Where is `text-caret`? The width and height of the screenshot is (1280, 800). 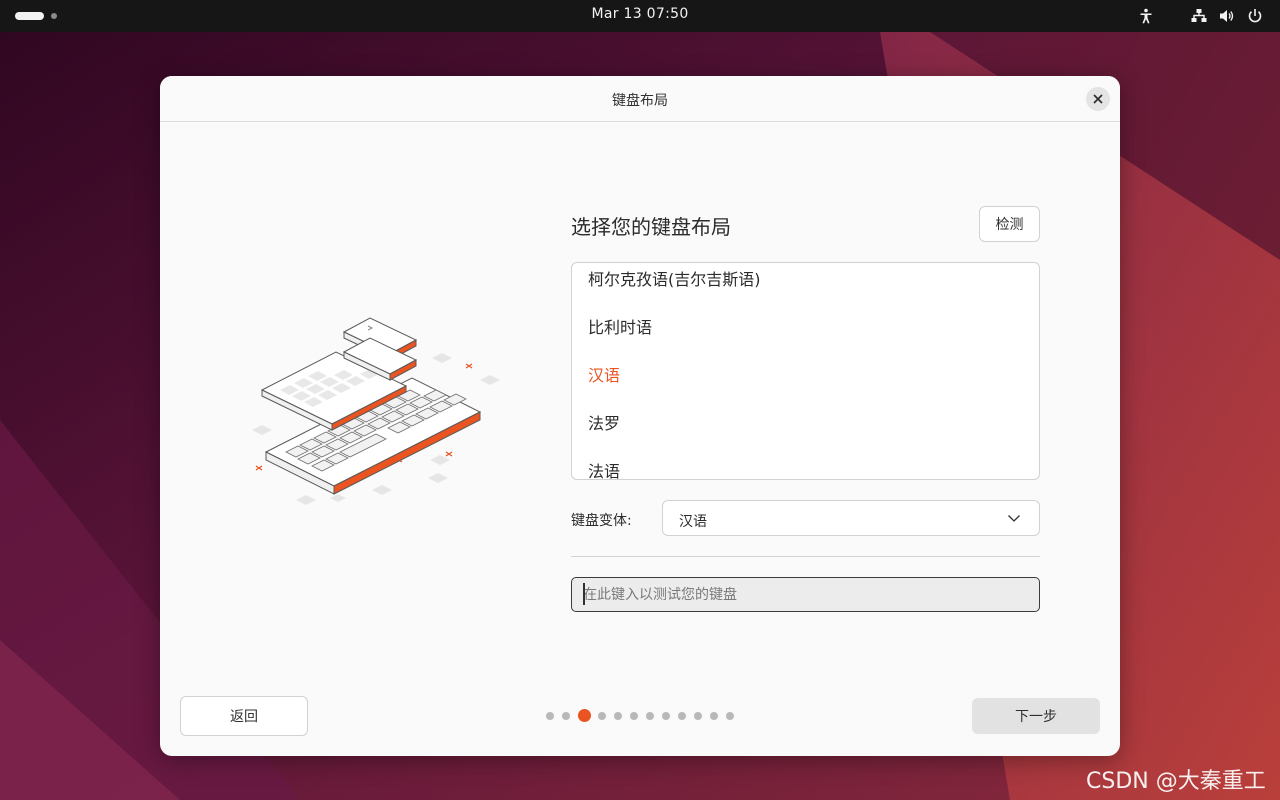
text-caret is located at coordinates (584, 594).